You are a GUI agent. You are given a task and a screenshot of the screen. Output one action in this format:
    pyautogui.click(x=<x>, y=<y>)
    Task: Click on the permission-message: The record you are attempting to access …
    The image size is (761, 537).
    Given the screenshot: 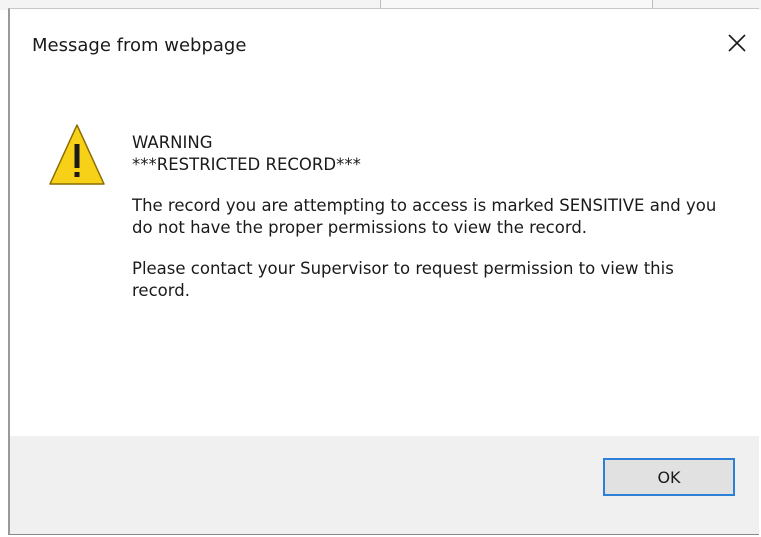 What is the action you would take?
    pyautogui.click(x=424, y=216)
    